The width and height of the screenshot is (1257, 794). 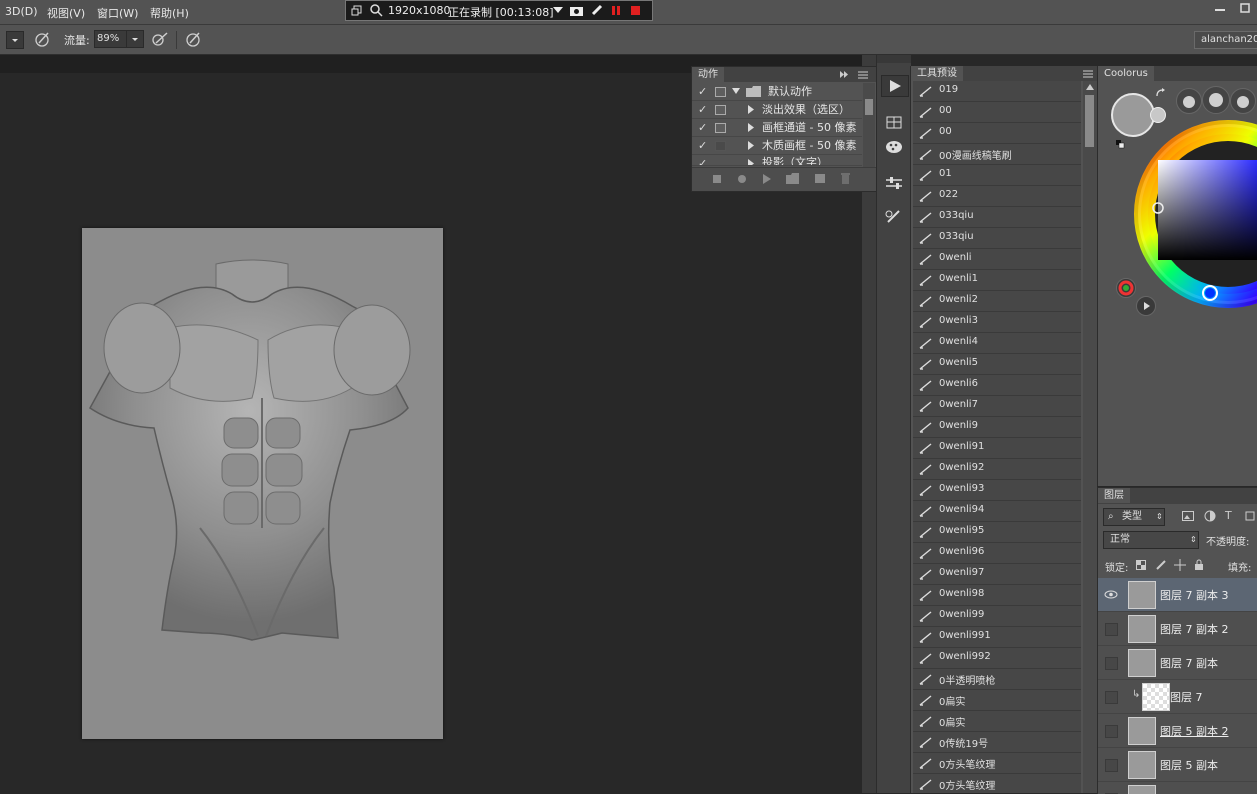 I want to click on layer-row: 图层 7 副本, so click(x=1177, y=663).